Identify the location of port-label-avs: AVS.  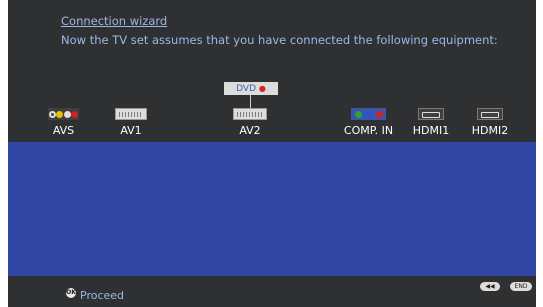
(63, 130).